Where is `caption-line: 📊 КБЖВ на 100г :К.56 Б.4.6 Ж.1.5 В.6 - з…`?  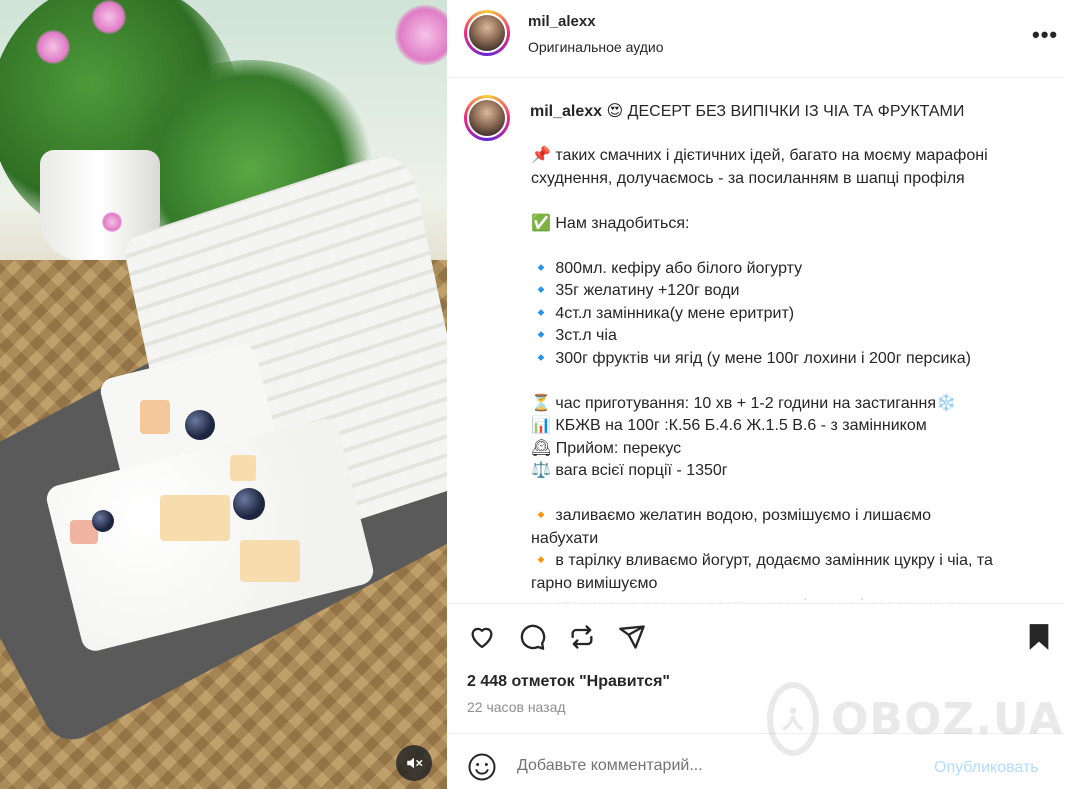
caption-line: 📊 КБЖВ на 100г :К.56 Б.4.6 Ж.1.5 В.6 - з… is located at coordinates (729, 425).